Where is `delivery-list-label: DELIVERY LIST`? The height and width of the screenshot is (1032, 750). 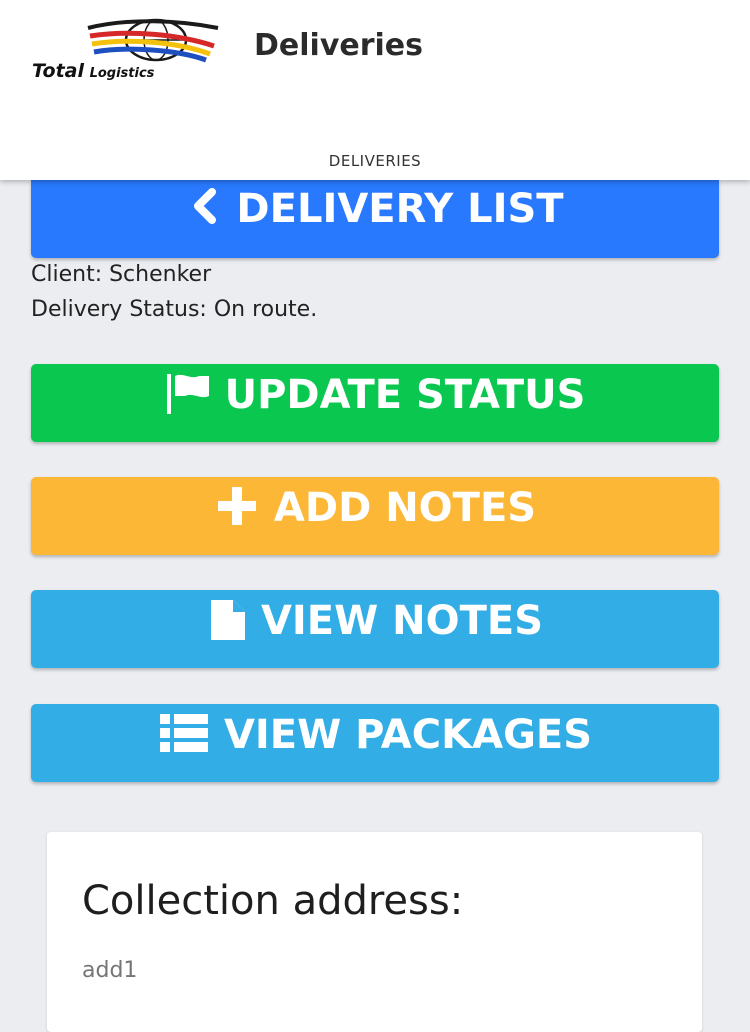 delivery-list-label: DELIVERY LIST is located at coordinates (400, 209).